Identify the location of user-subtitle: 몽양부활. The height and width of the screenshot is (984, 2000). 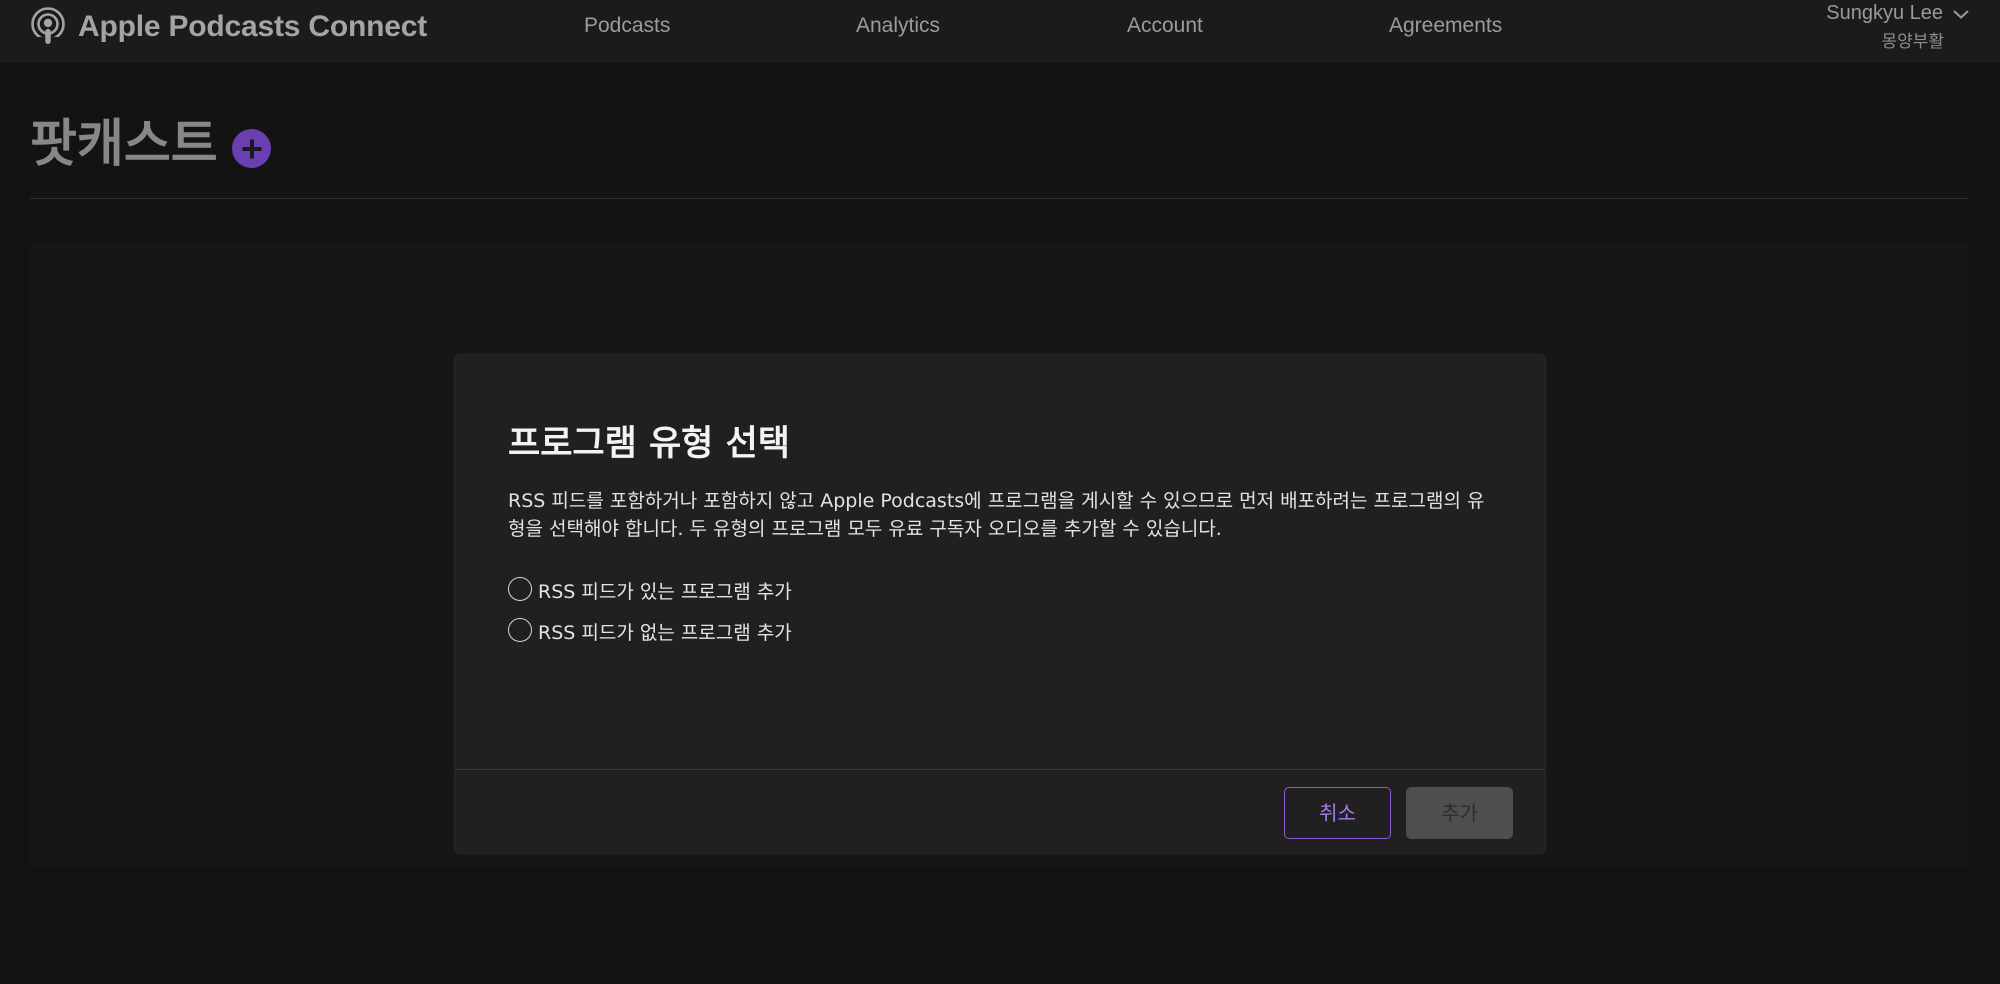
(1912, 42).